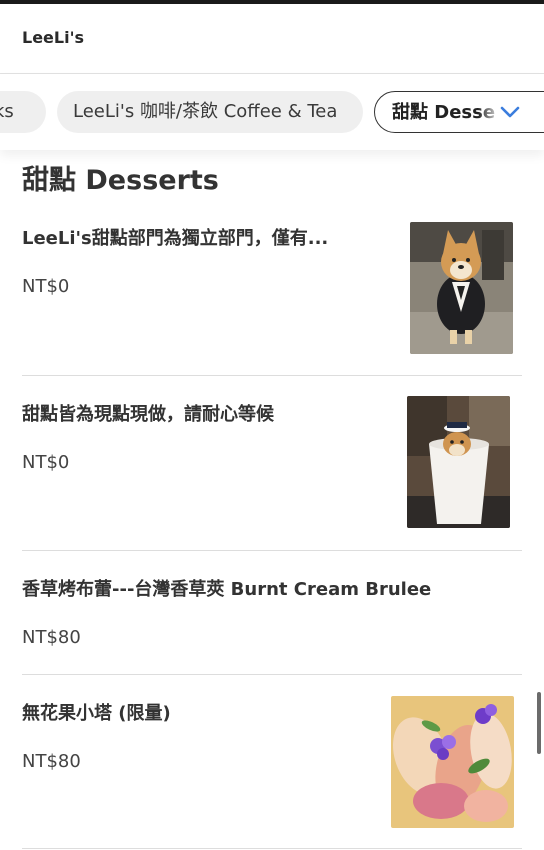 The width and height of the screenshot is (544, 850). I want to click on item-name: 香草烤布蕾---台灣香草莢 Burnt Cream Brulee, so click(227, 589).